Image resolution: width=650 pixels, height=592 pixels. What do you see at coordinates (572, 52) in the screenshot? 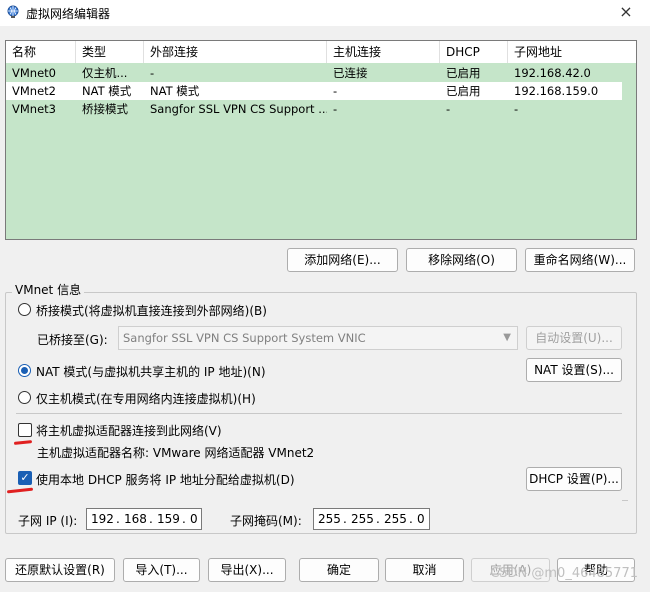
I see `column-header-subnet: 子网地址` at bounding box center [572, 52].